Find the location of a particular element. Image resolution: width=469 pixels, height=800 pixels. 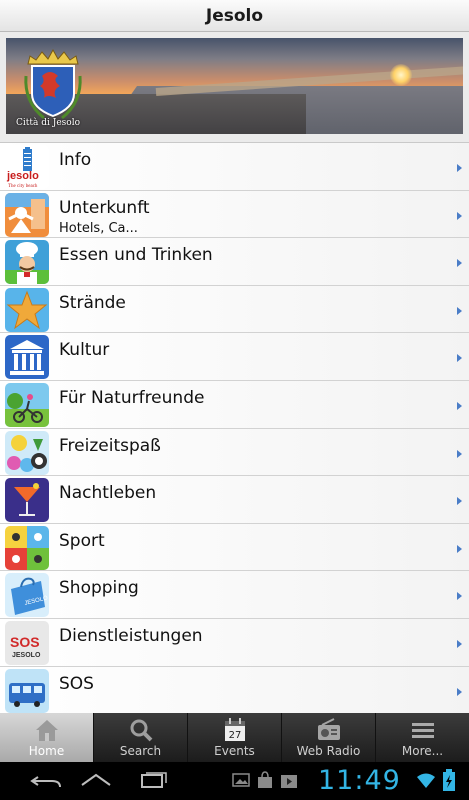

notification-icons is located at coordinates (265, 780).